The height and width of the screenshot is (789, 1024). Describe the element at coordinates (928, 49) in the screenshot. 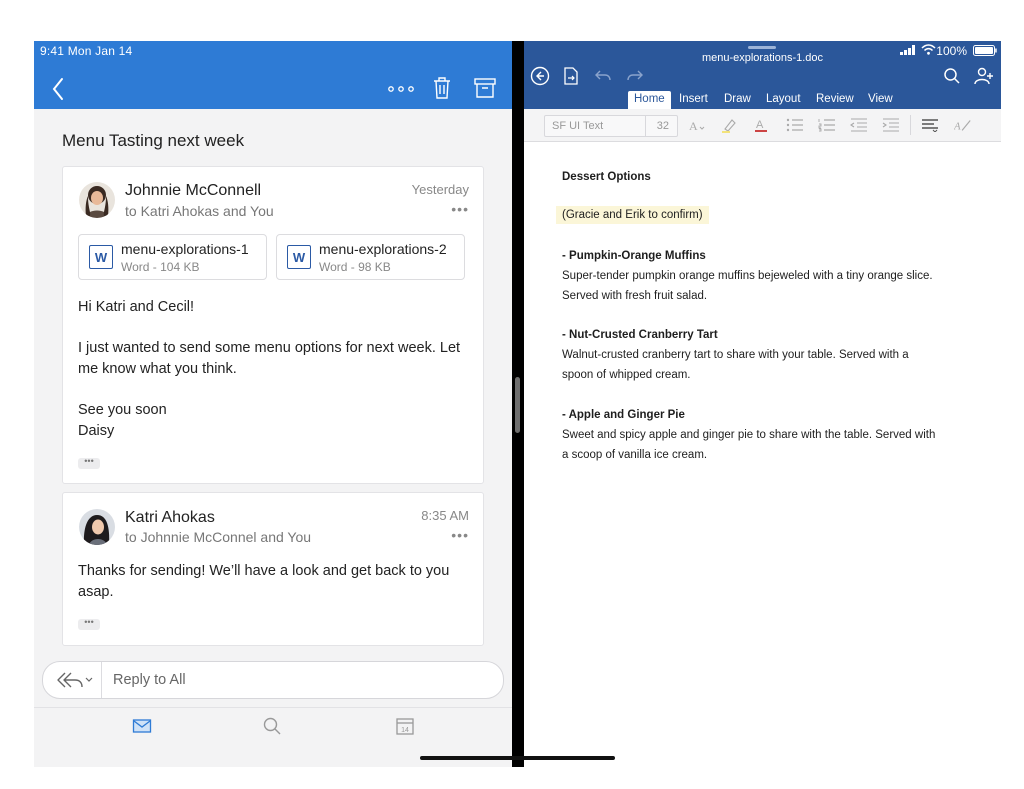

I see `wifi-icon` at that location.